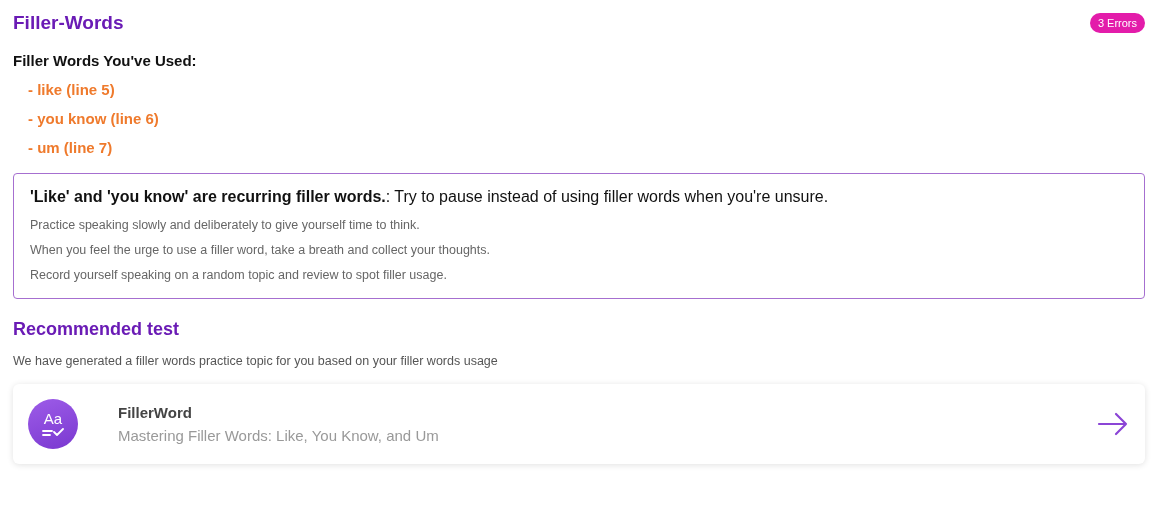 This screenshot has height=522, width=1159. Describe the element at coordinates (256, 361) in the screenshot. I see `section-description: We have generated a filler words practice topic for you based on your filler words usage` at that location.